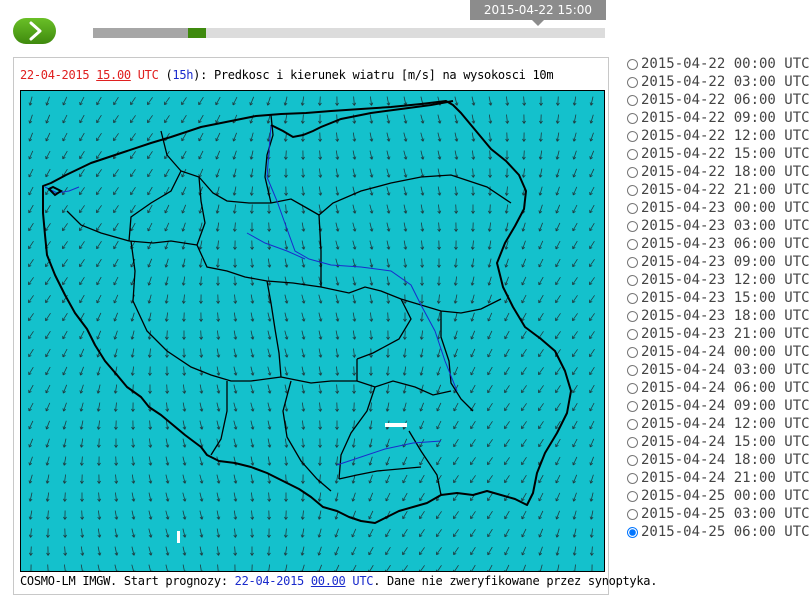  I want to click on forecast-time-item: 2015-04-24 06:00 UTC, so click(718, 388).